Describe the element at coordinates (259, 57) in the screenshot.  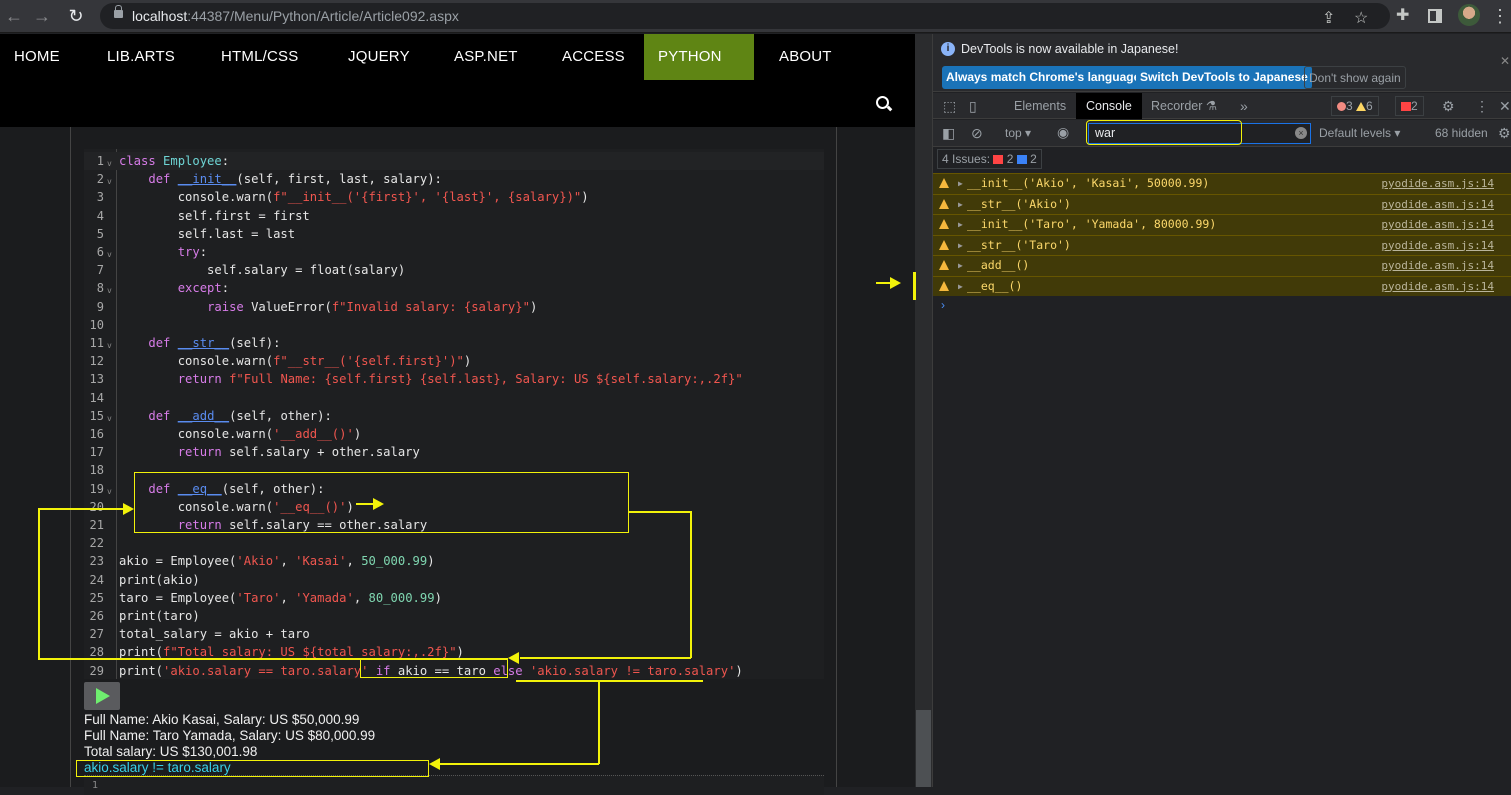
I see `nav-htmlcss: HTML/CSS` at that location.